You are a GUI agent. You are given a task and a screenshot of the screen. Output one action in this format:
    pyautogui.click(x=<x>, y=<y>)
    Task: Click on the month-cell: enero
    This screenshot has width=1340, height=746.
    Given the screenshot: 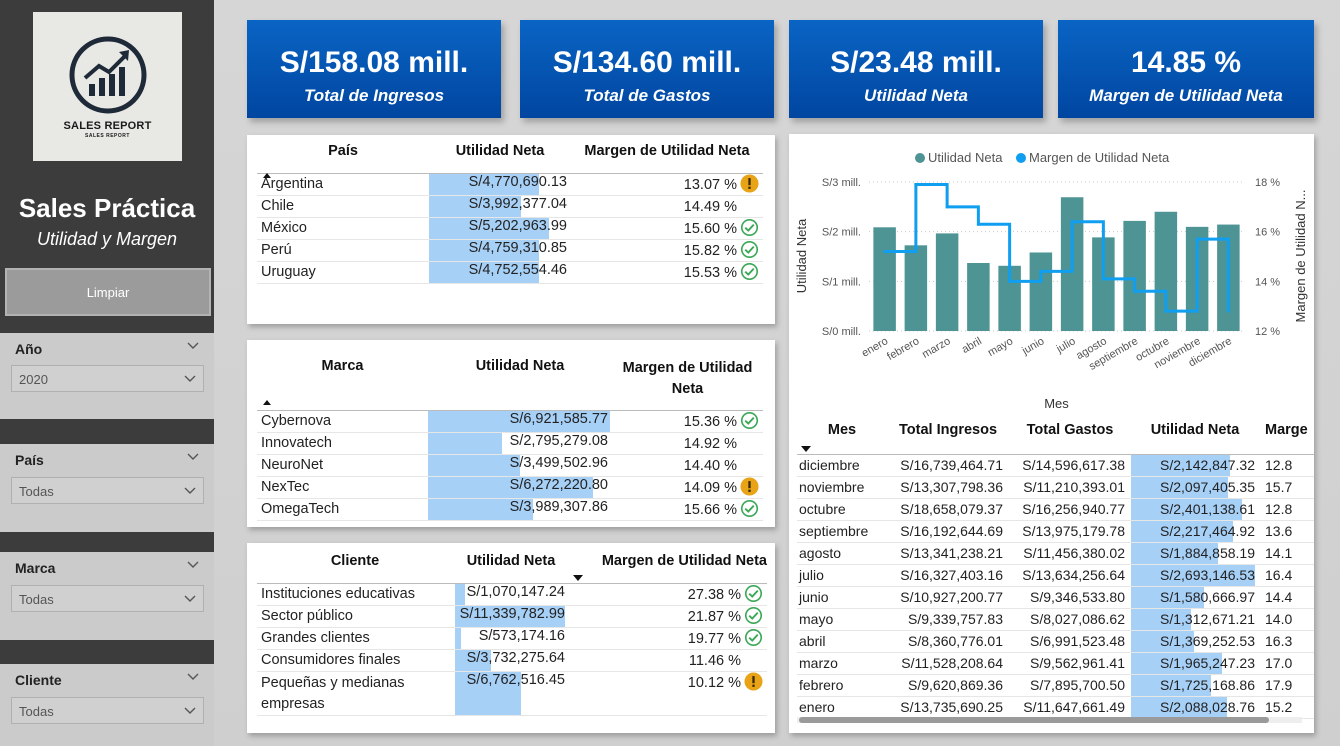 What is the action you would take?
    pyautogui.click(x=842, y=707)
    